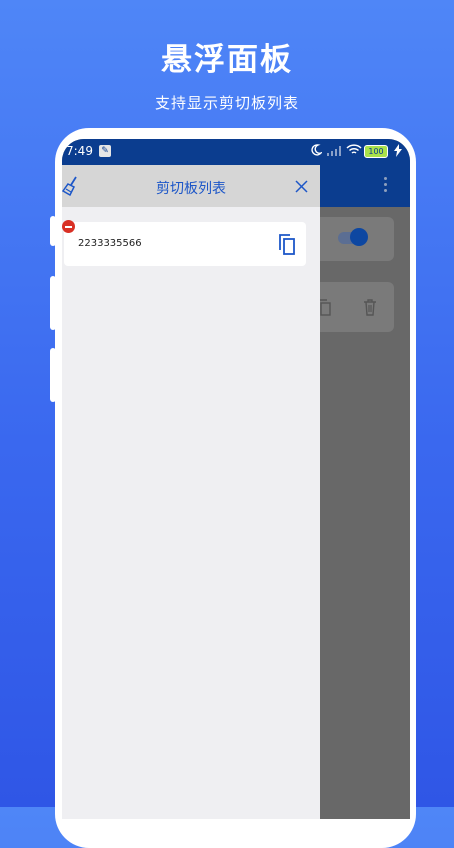 Image resolution: width=454 pixels, height=848 pixels. I want to click on wrench-icon: ✎, so click(105, 151).